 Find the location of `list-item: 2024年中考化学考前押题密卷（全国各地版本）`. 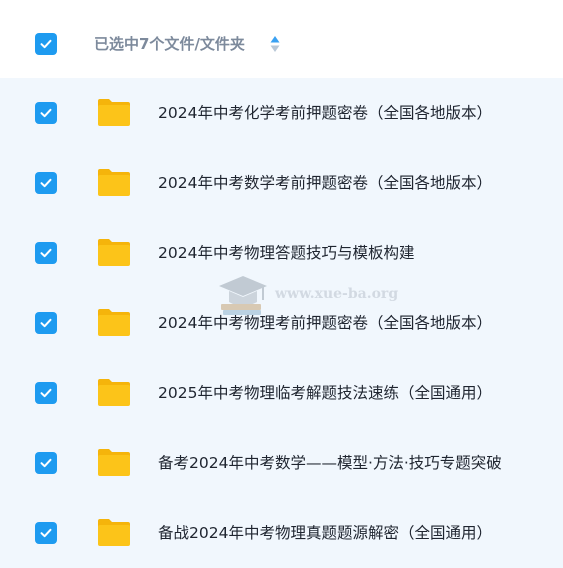

list-item: 2024年中考化学考前押题密卷（全国各地版本） is located at coordinates (281, 113).